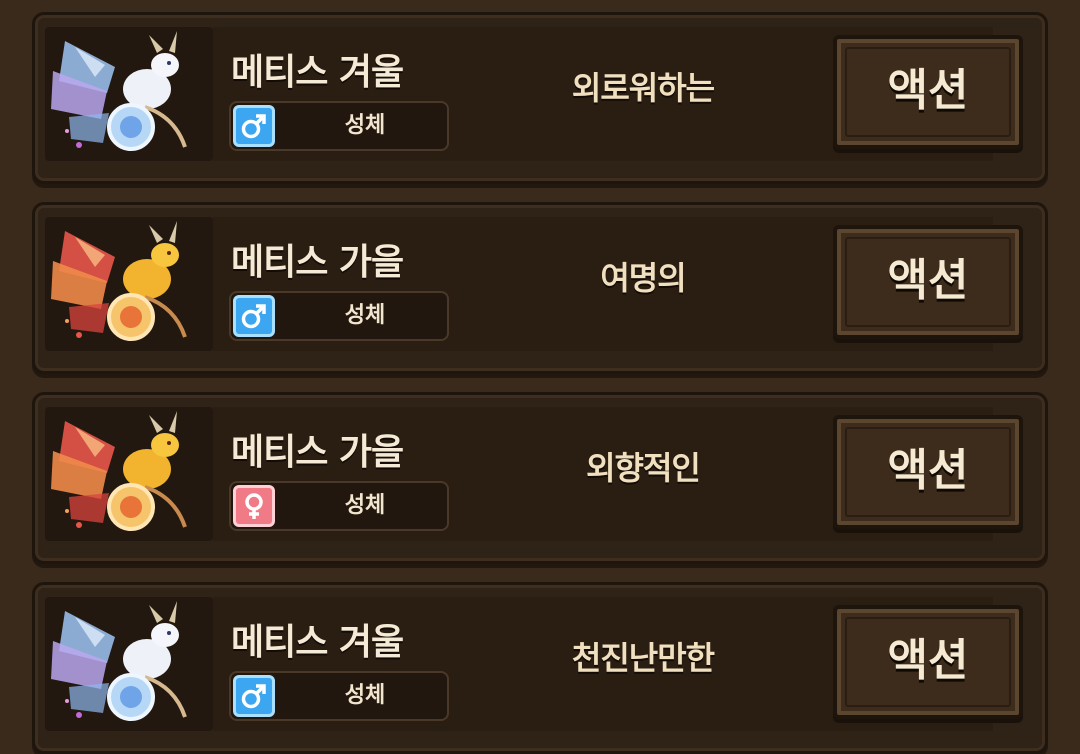 The image size is (1080, 754). Describe the element at coordinates (254, 506) in the screenshot. I see `female-symbol-icon` at that location.